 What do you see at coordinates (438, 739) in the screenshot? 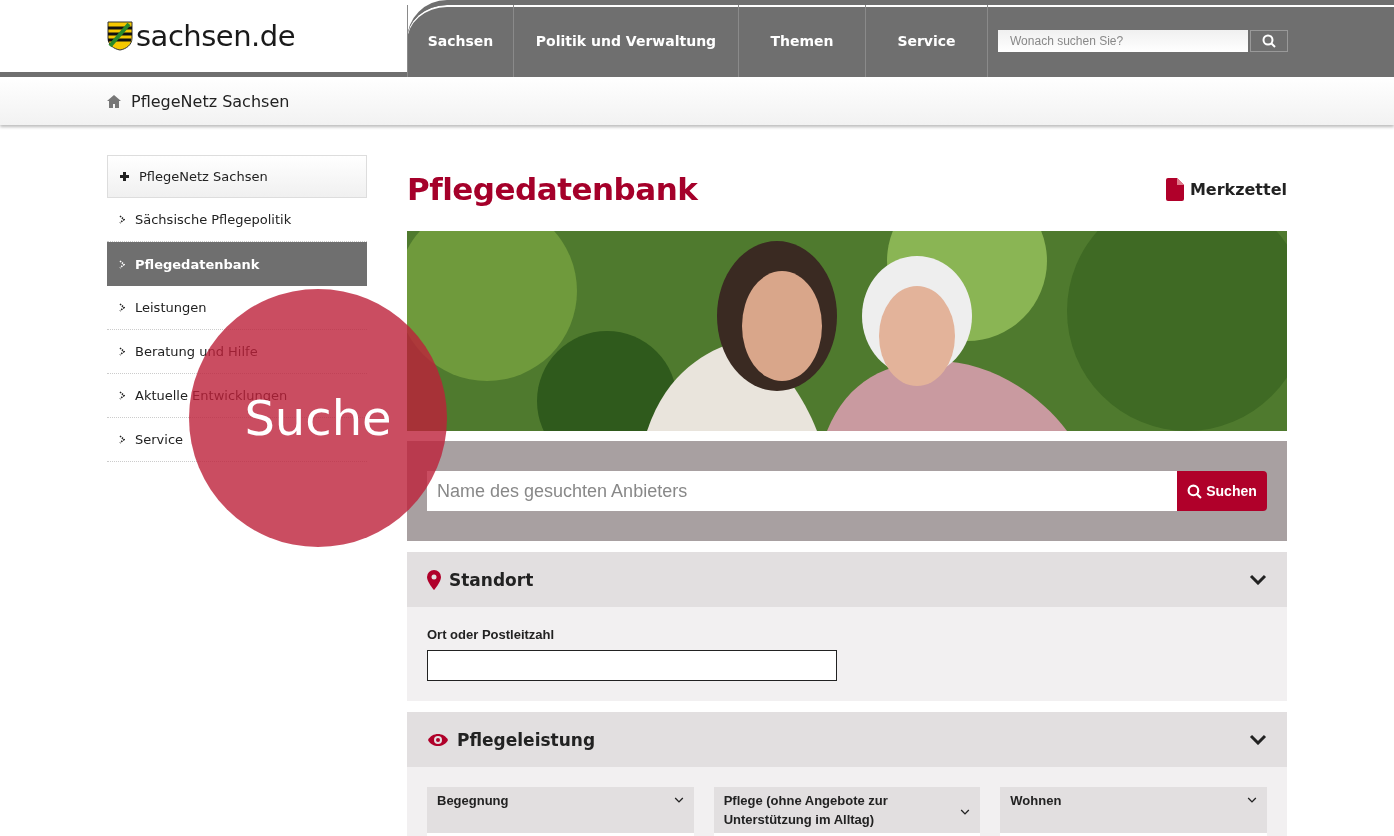
I see `eye-icon` at bounding box center [438, 739].